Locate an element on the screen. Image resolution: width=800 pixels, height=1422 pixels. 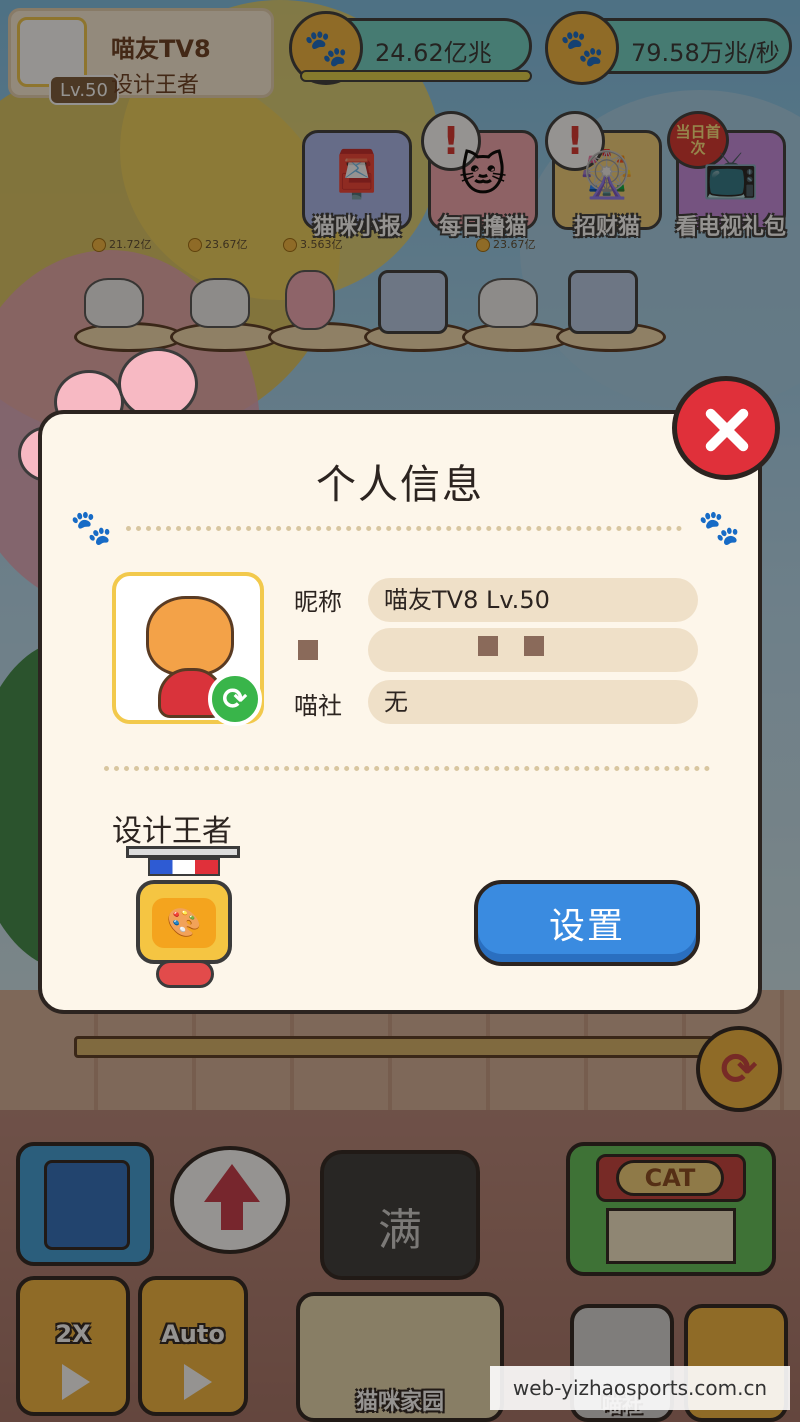
watermark: web-yizhaosports.com.cn is located at coordinates (640, 1388).